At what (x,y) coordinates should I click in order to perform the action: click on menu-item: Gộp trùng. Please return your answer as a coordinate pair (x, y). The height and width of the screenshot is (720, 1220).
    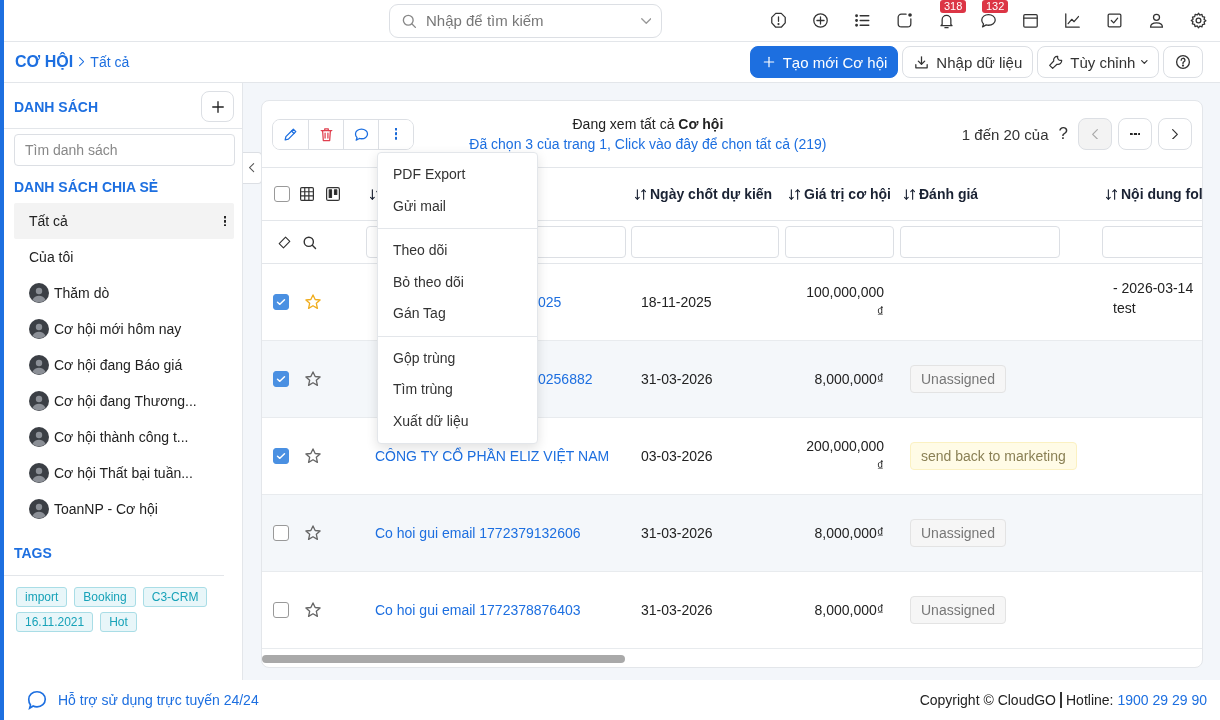
    Looking at the image, I should click on (457, 358).